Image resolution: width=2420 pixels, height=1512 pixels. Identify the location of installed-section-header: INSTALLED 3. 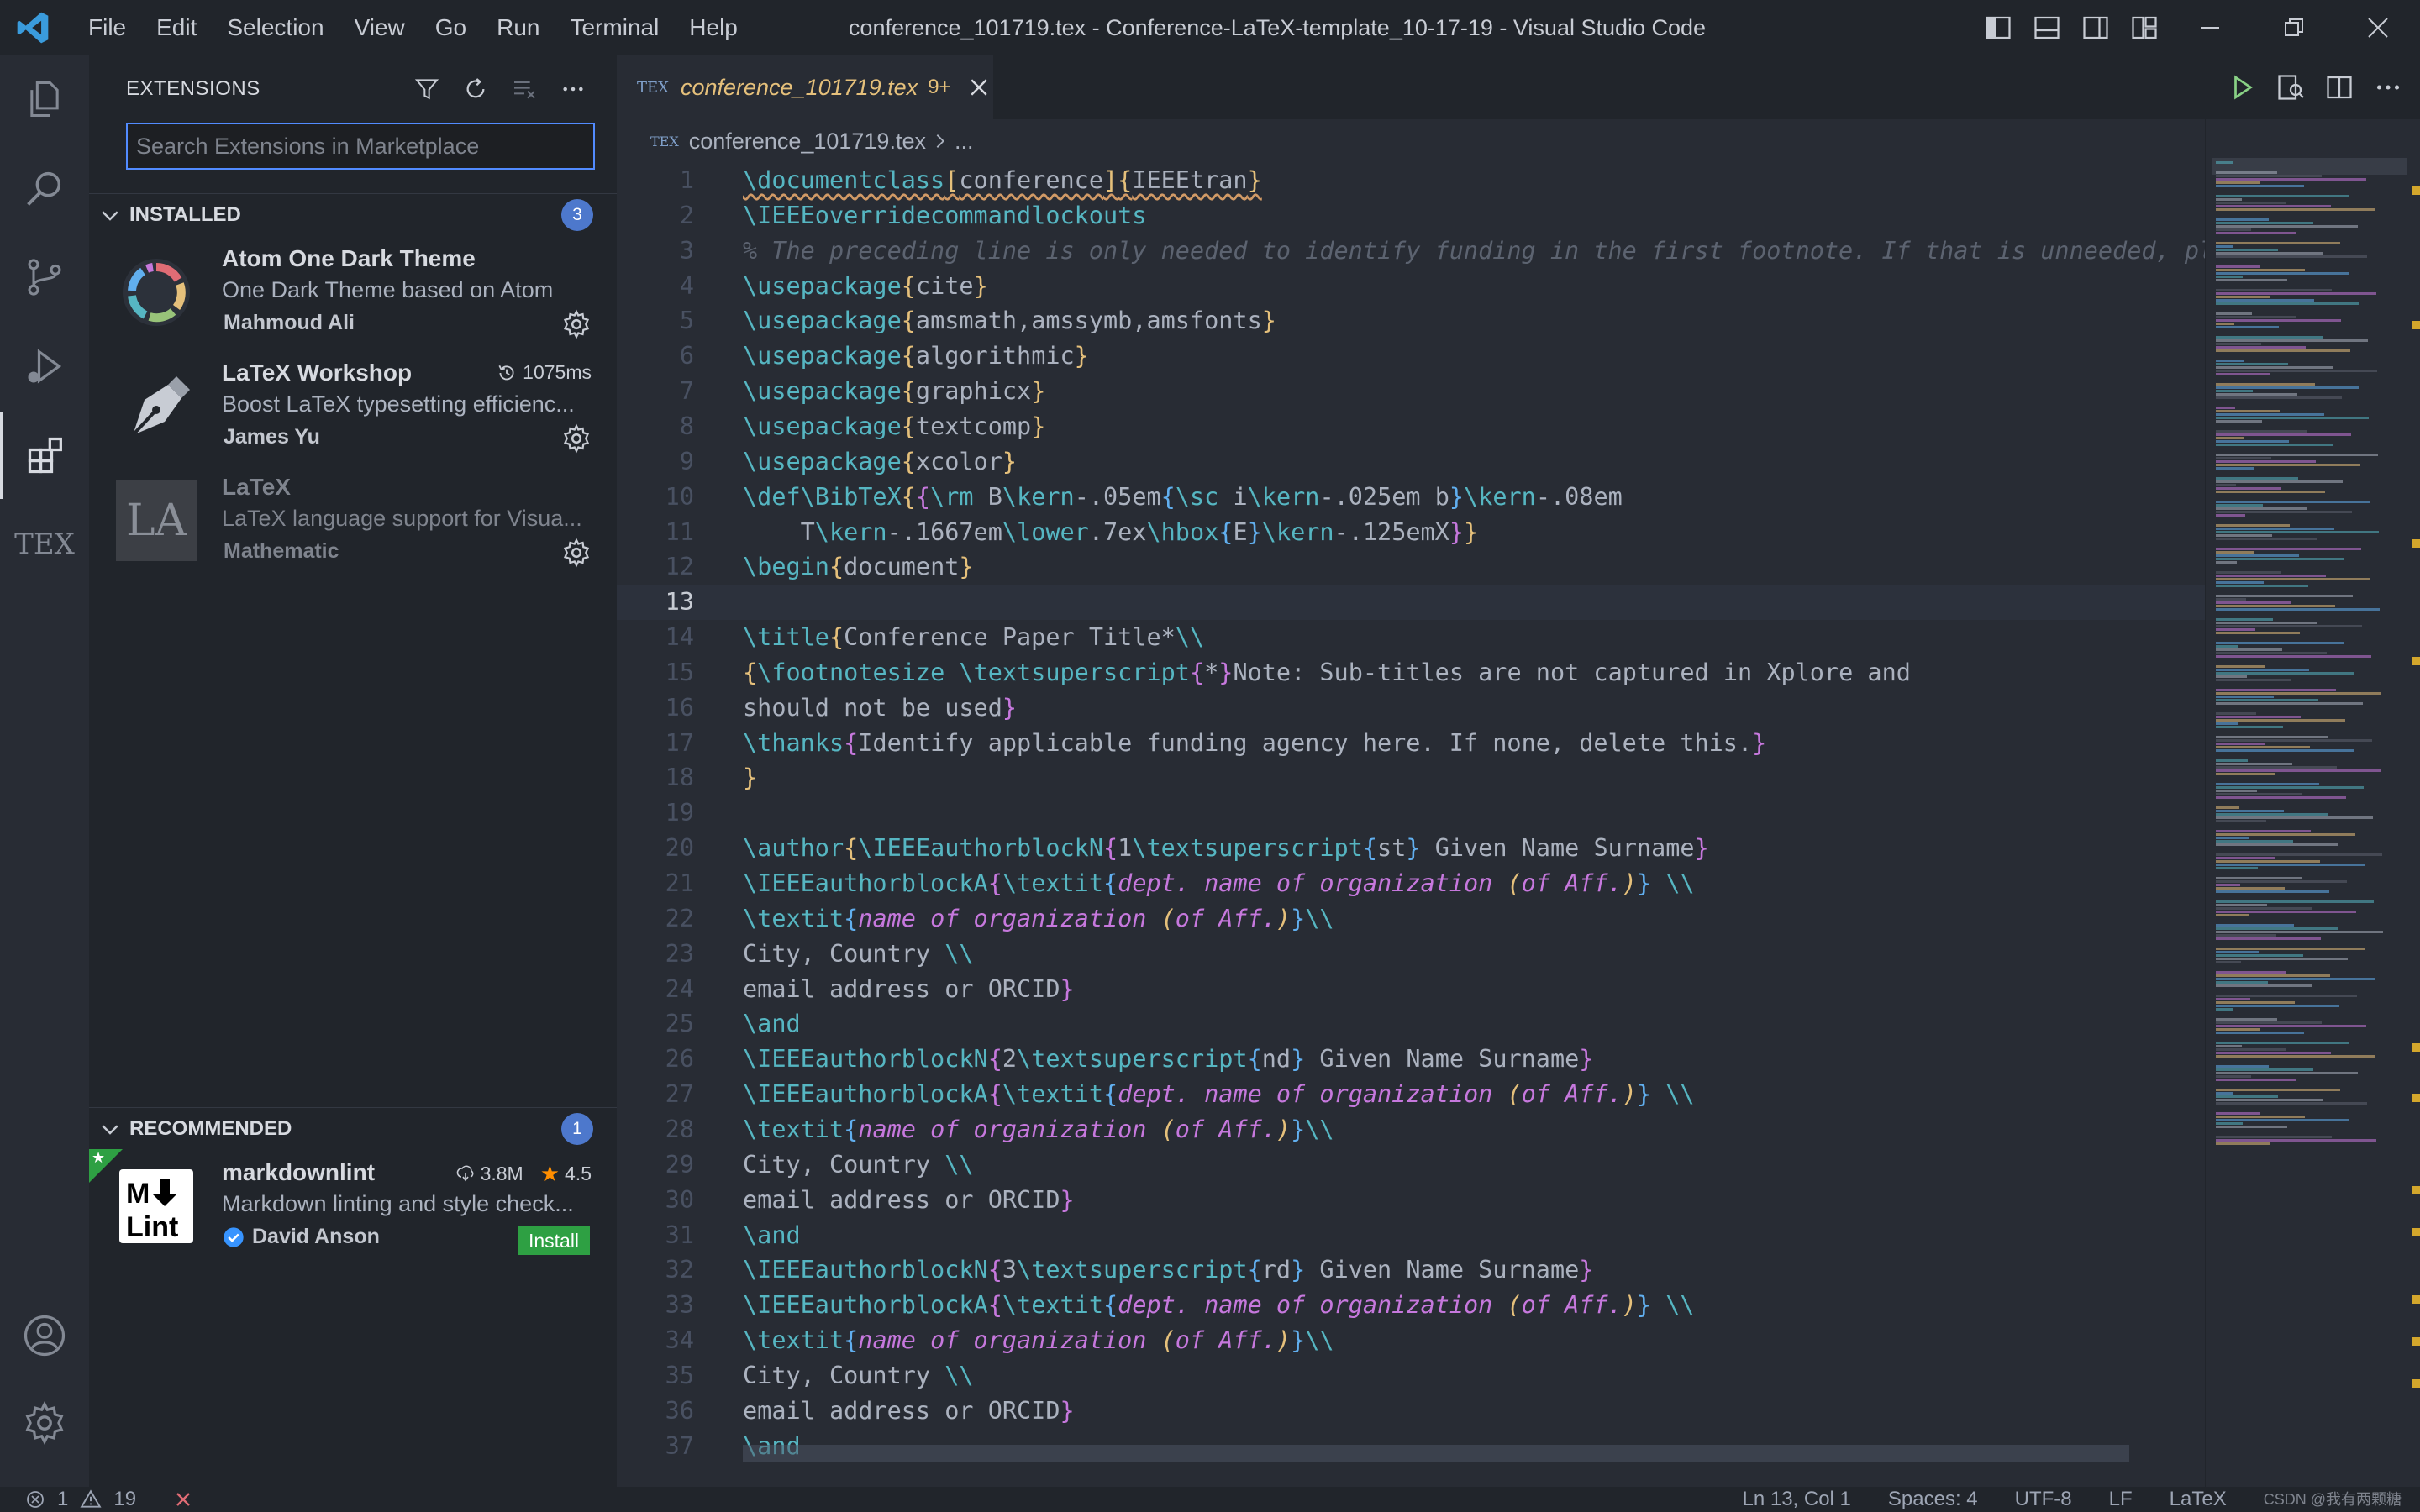
(353, 214).